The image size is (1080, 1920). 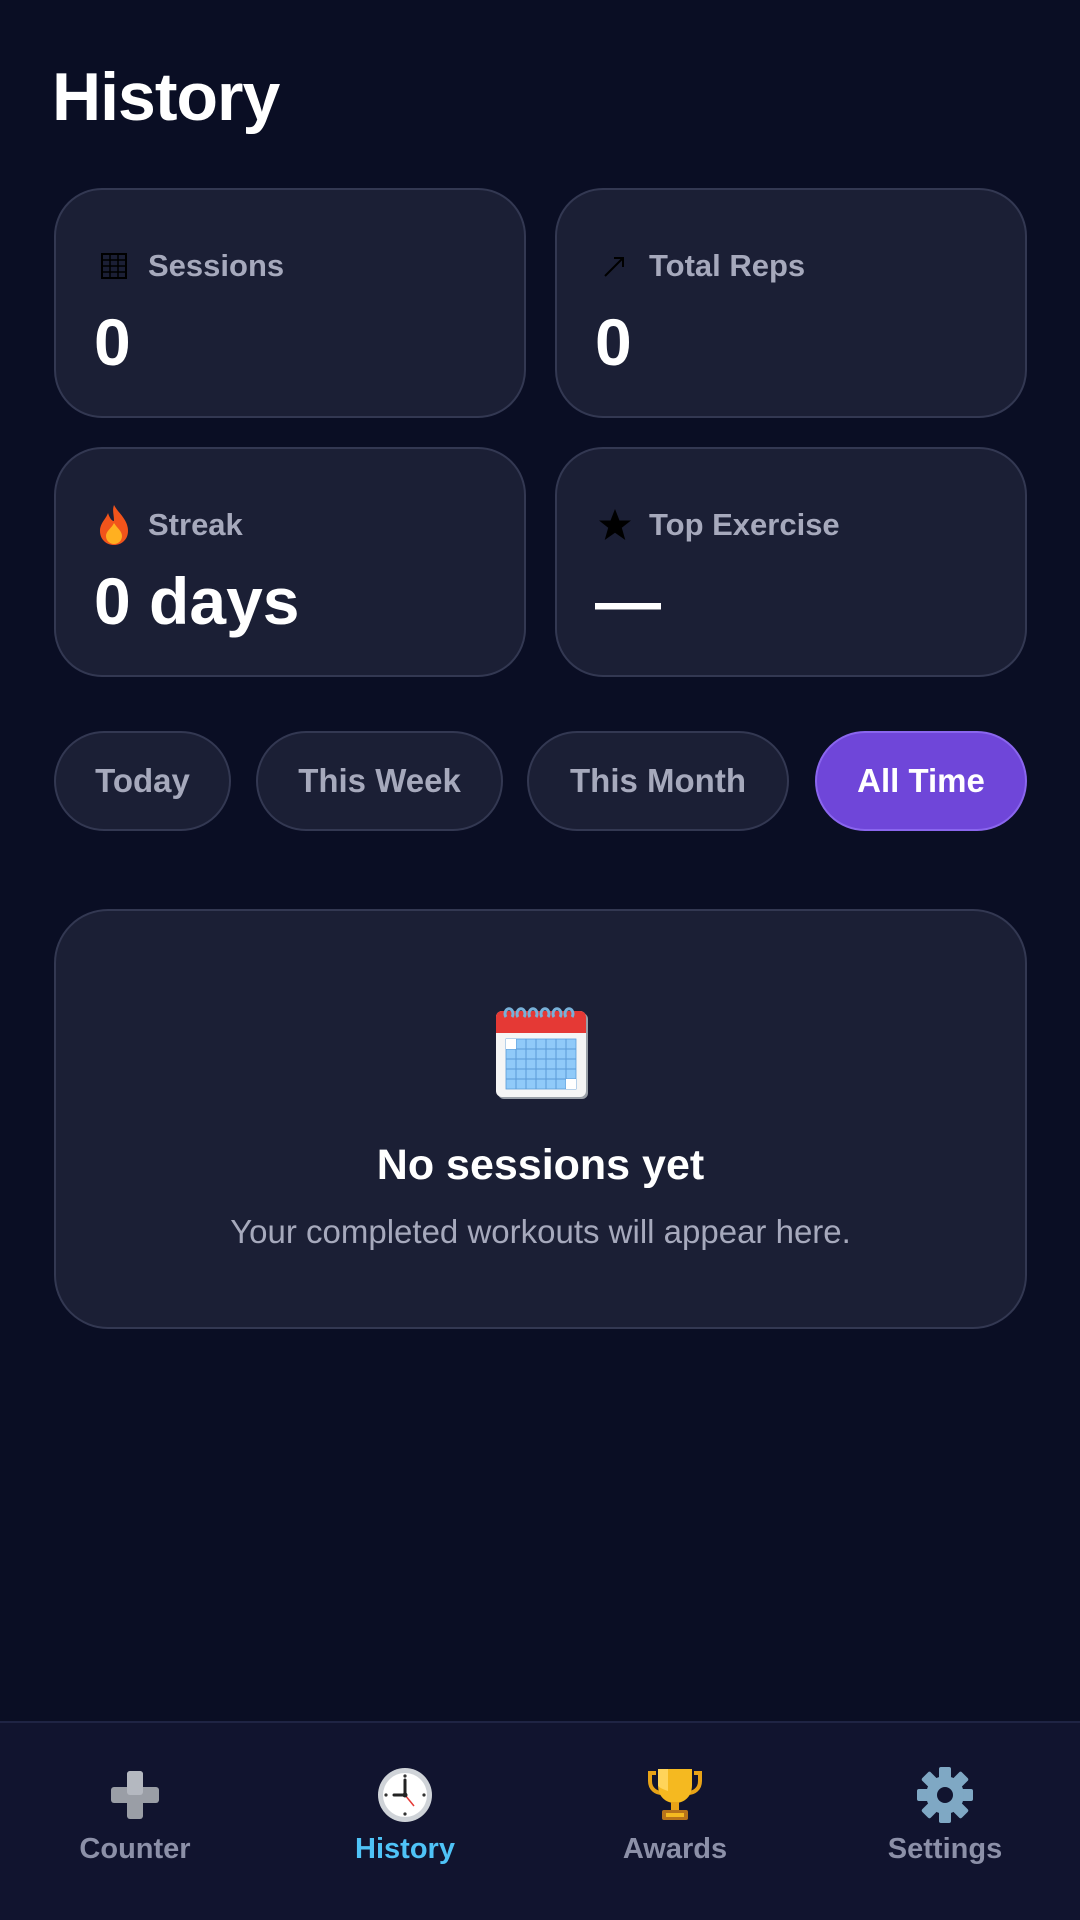 I want to click on gear-icon, so click(x=945, y=1795).